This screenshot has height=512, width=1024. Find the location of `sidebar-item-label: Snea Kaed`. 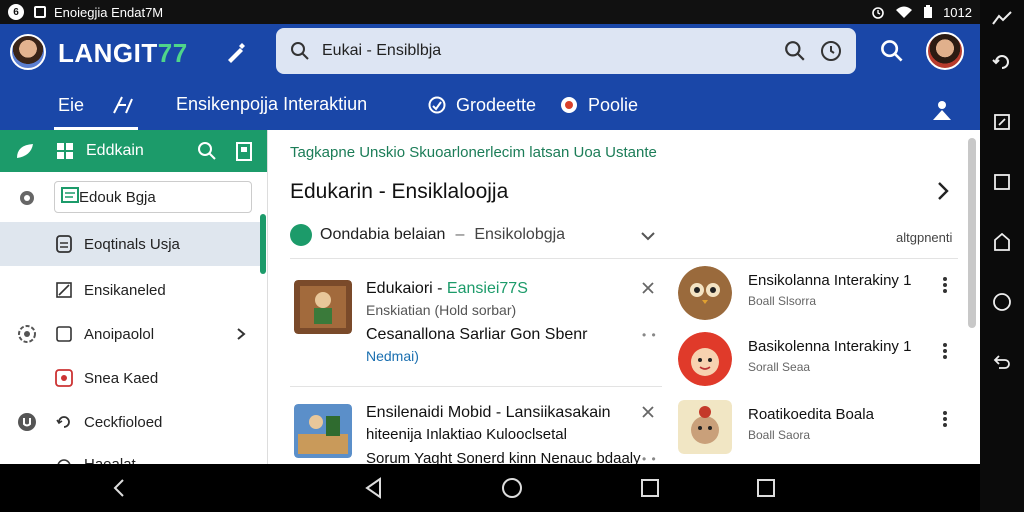

sidebar-item-label: Snea Kaed is located at coordinates (121, 378).